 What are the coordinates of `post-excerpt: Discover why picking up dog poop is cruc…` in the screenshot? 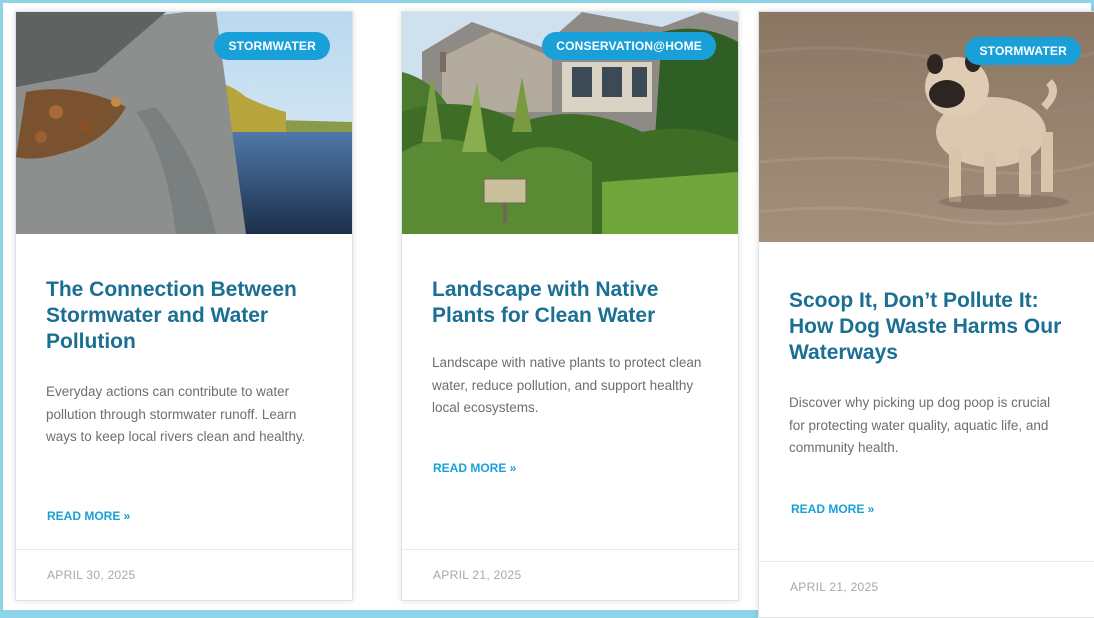 It's located at (920, 425).